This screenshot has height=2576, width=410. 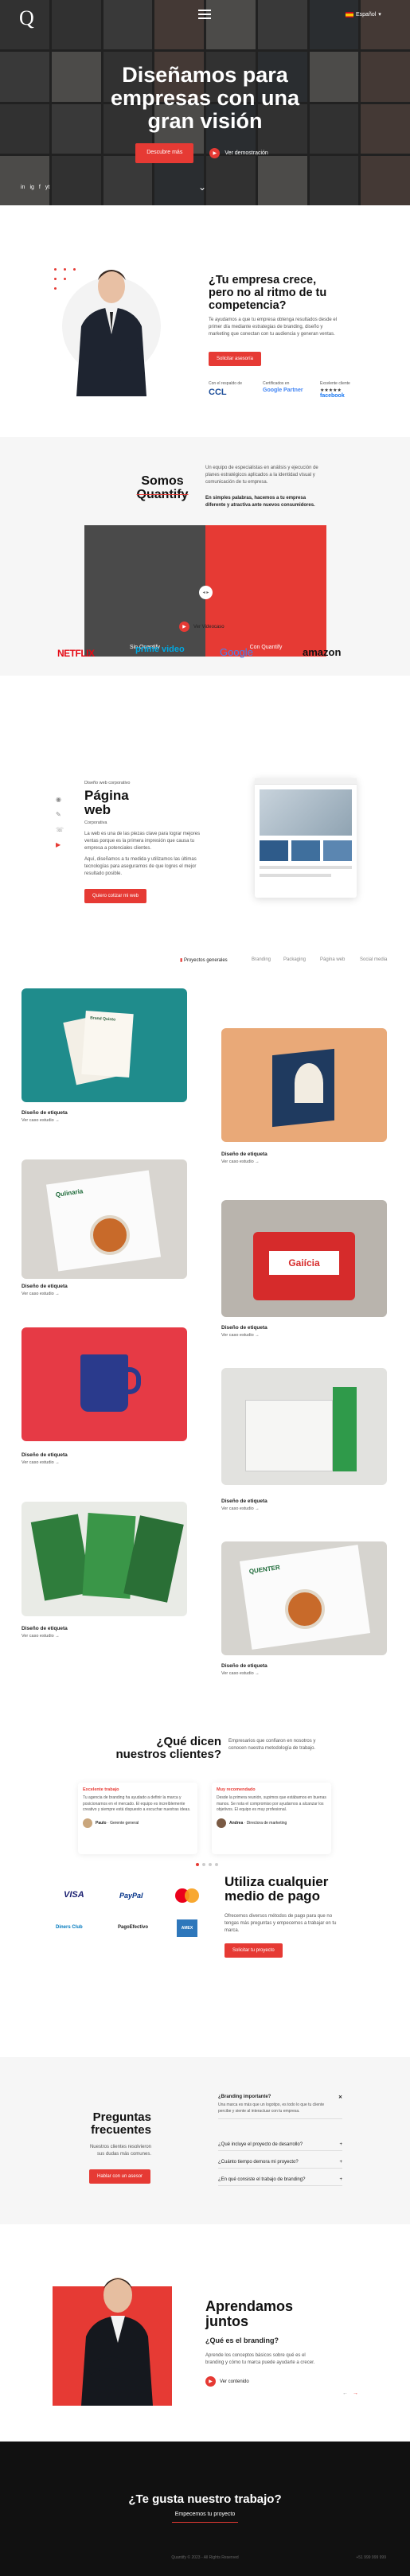 What do you see at coordinates (47, 187) in the screenshot?
I see `youtube-icon: yt` at bounding box center [47, 187].